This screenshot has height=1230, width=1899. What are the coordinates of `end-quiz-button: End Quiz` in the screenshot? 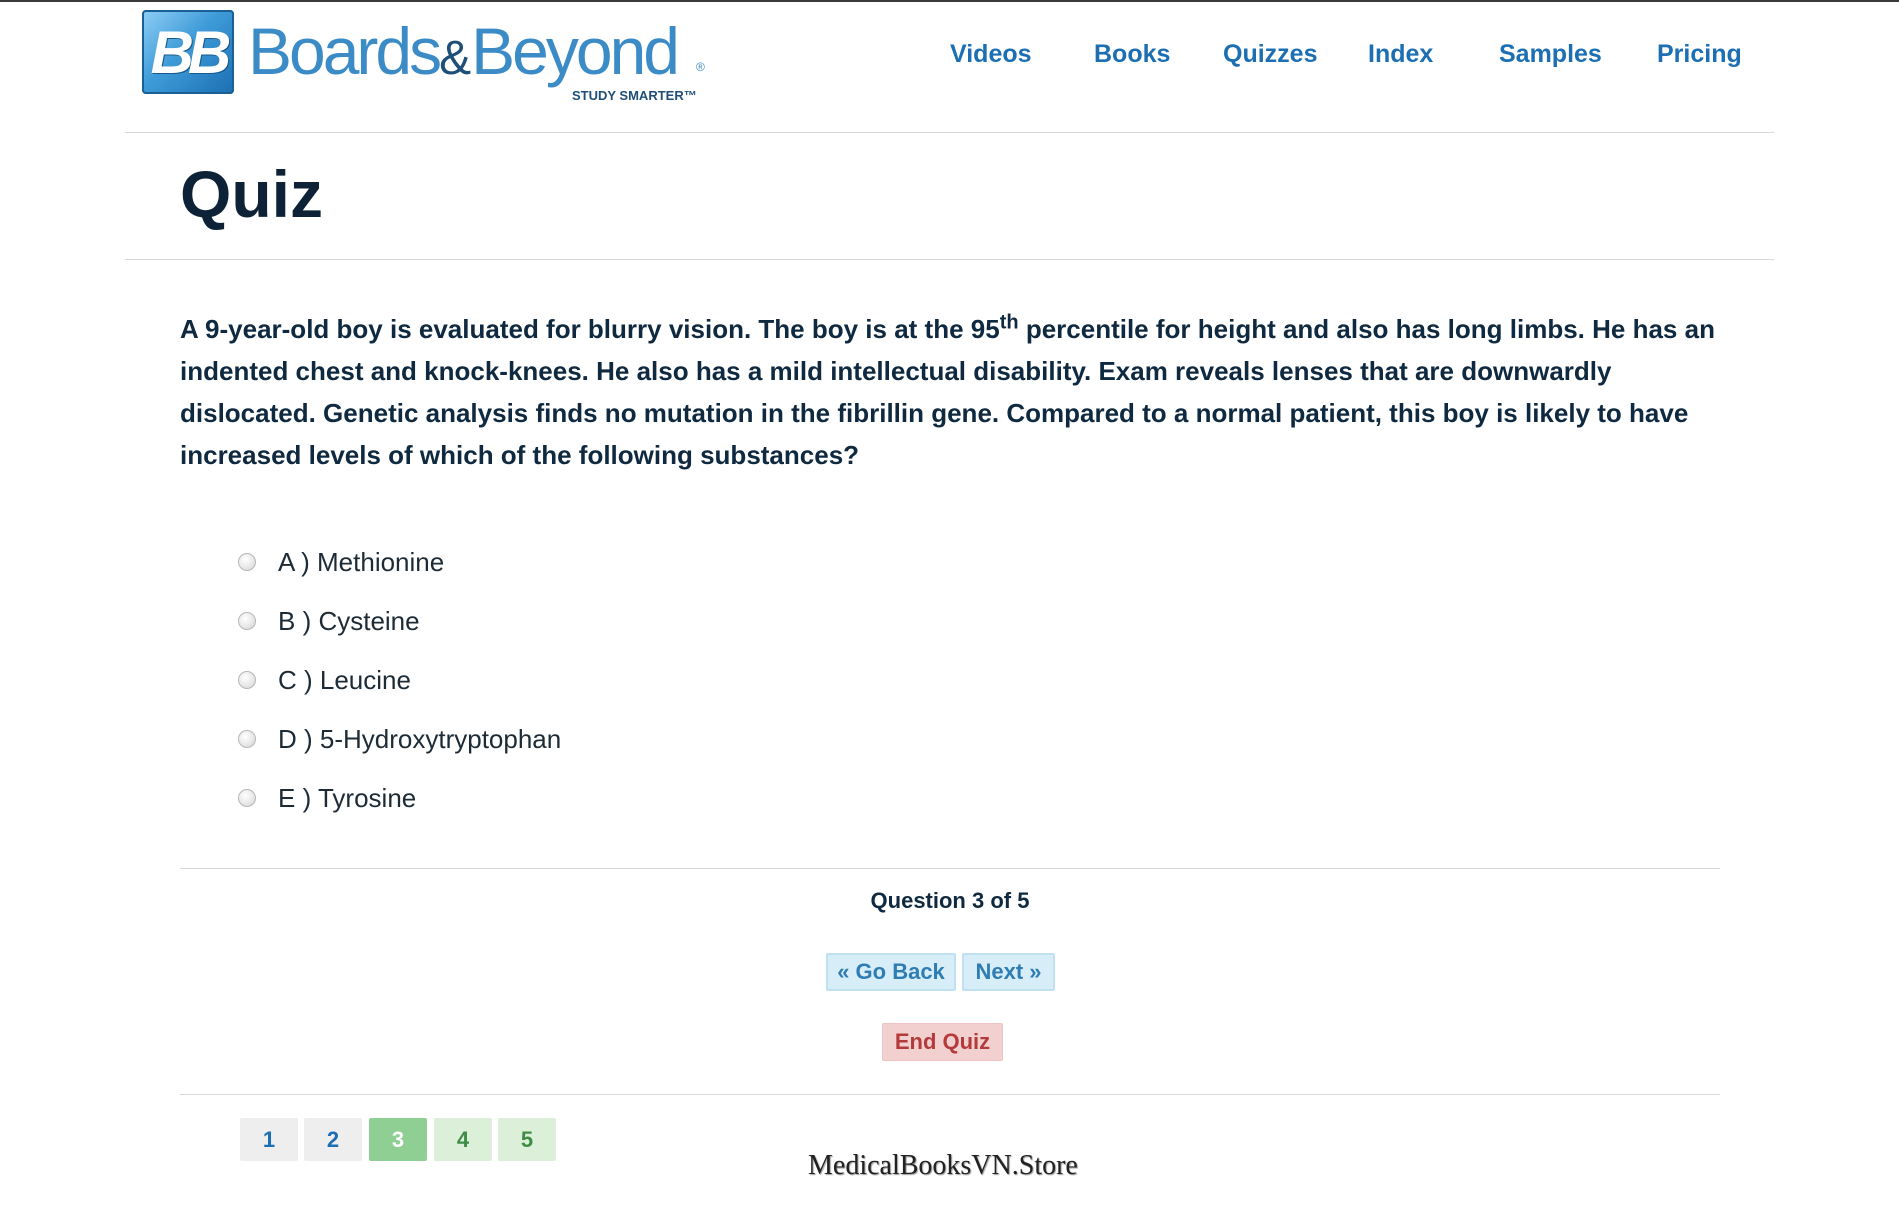 It's located at (942, 1042).